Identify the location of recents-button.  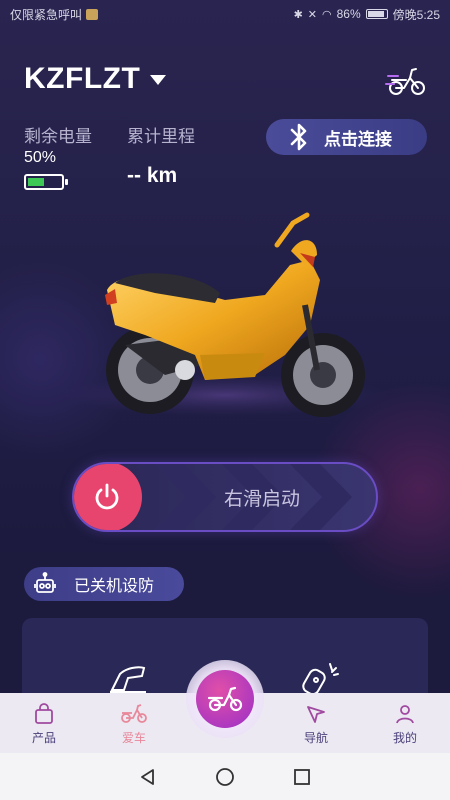
(302, 777).